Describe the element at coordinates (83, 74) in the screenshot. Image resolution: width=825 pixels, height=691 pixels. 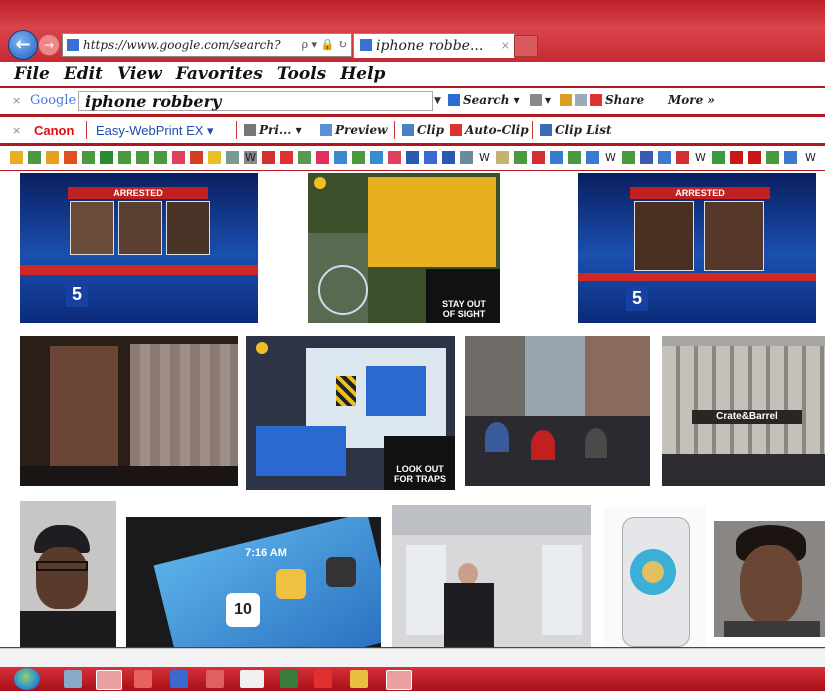
I see `menu-edit: Edit` at that location.